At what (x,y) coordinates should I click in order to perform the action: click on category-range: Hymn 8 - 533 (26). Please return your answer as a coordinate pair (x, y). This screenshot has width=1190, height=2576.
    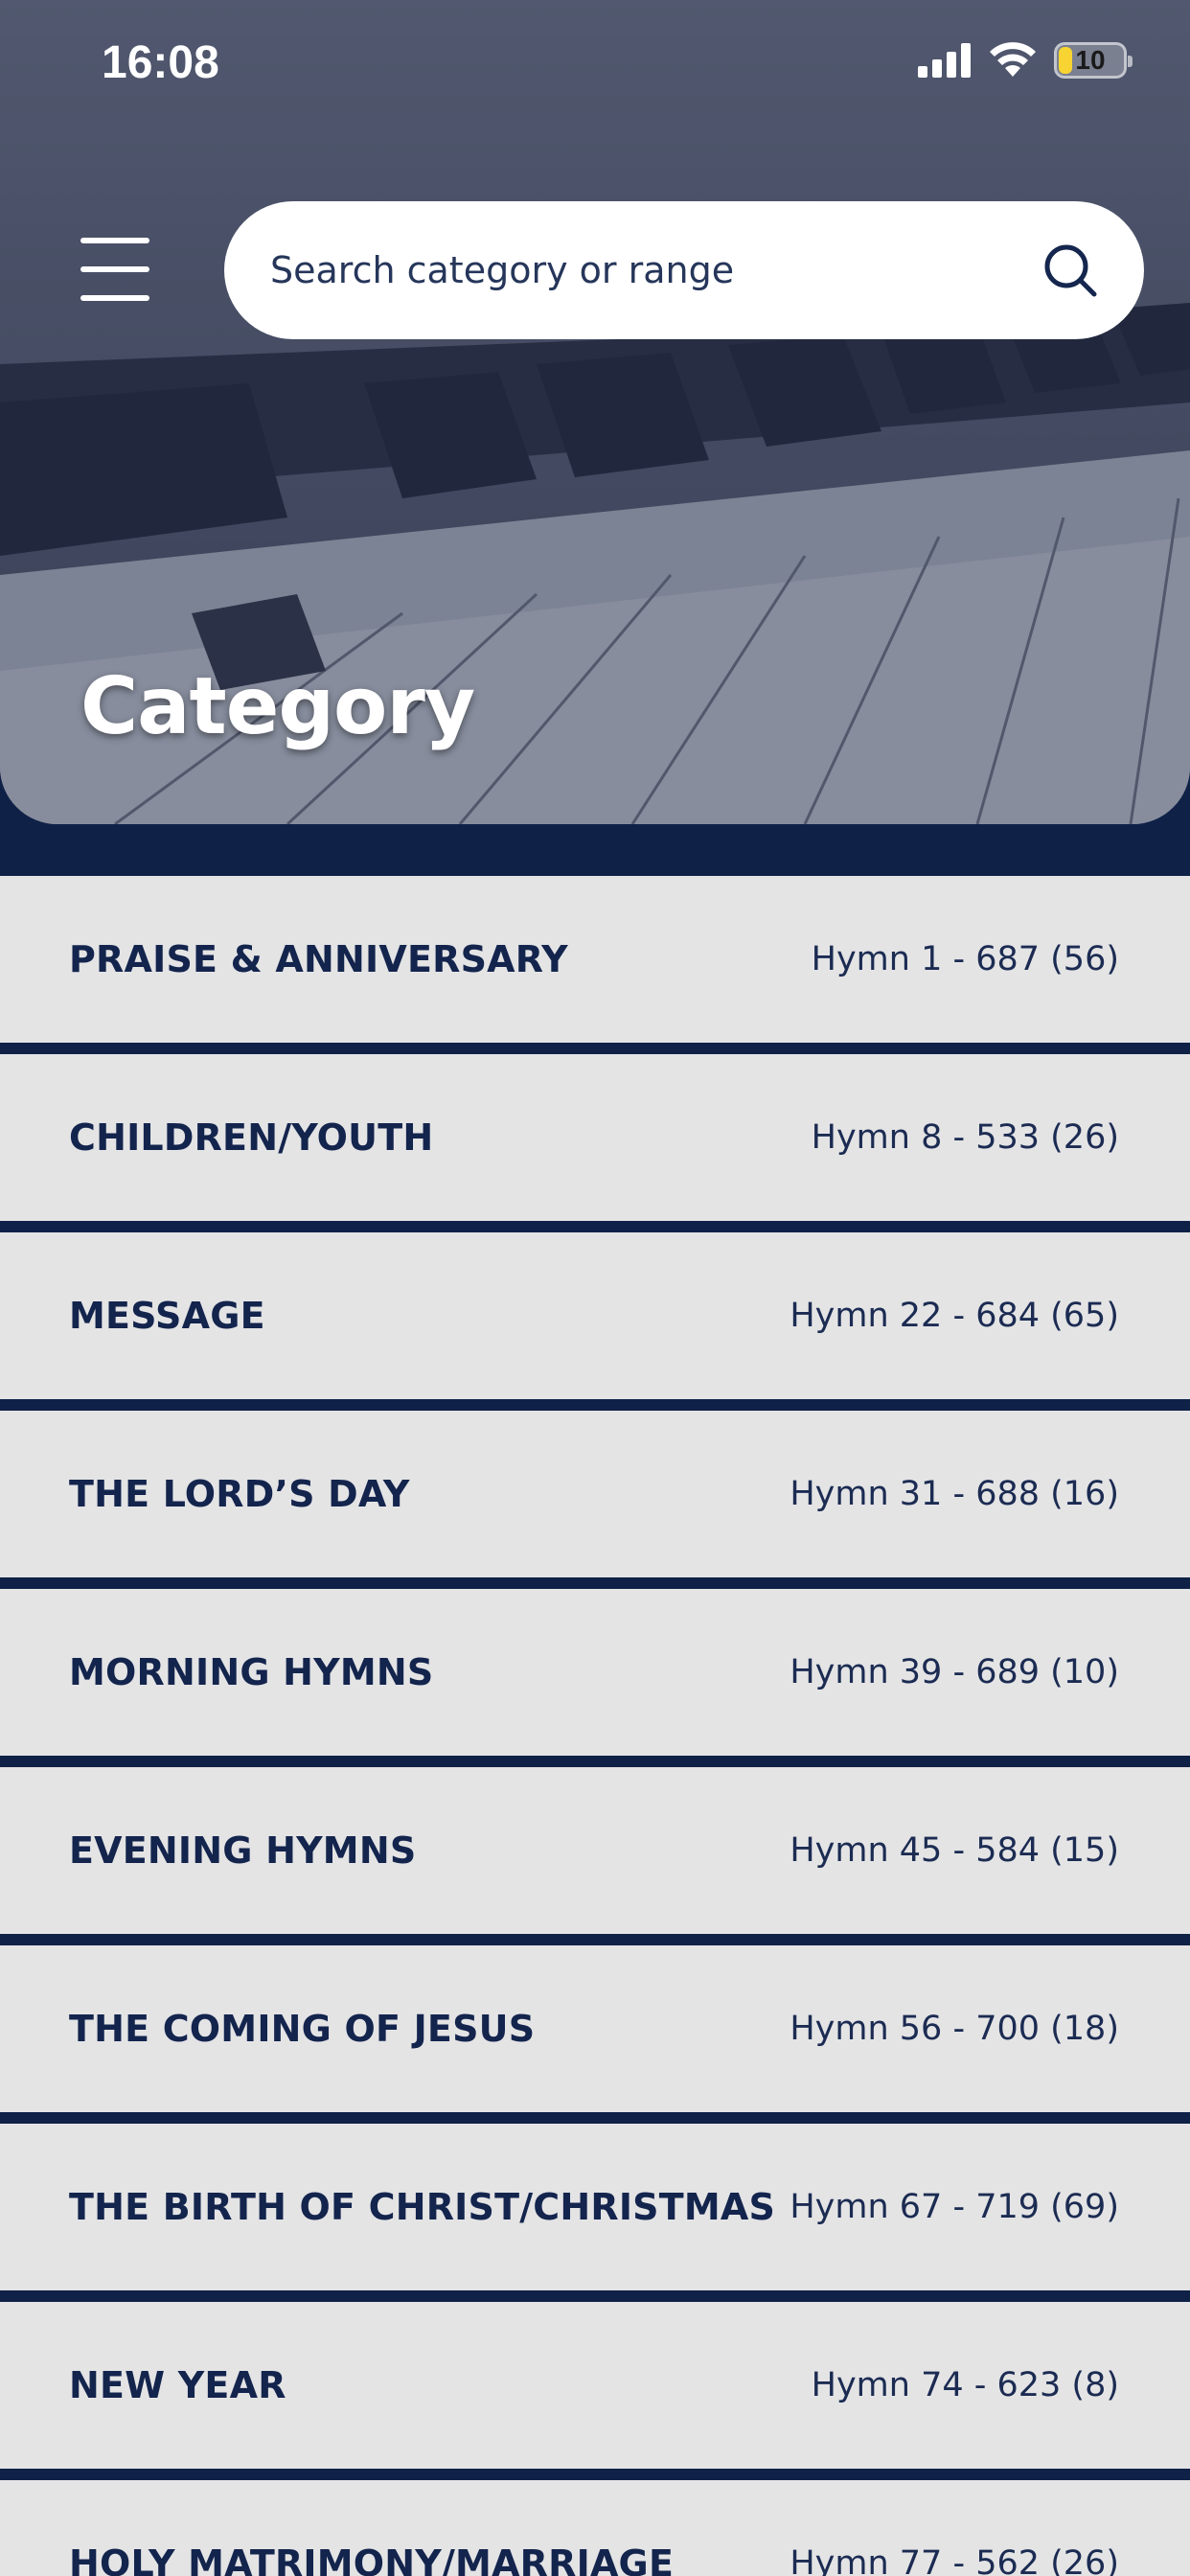
    Looking at the image, I should click on (965, 1137).